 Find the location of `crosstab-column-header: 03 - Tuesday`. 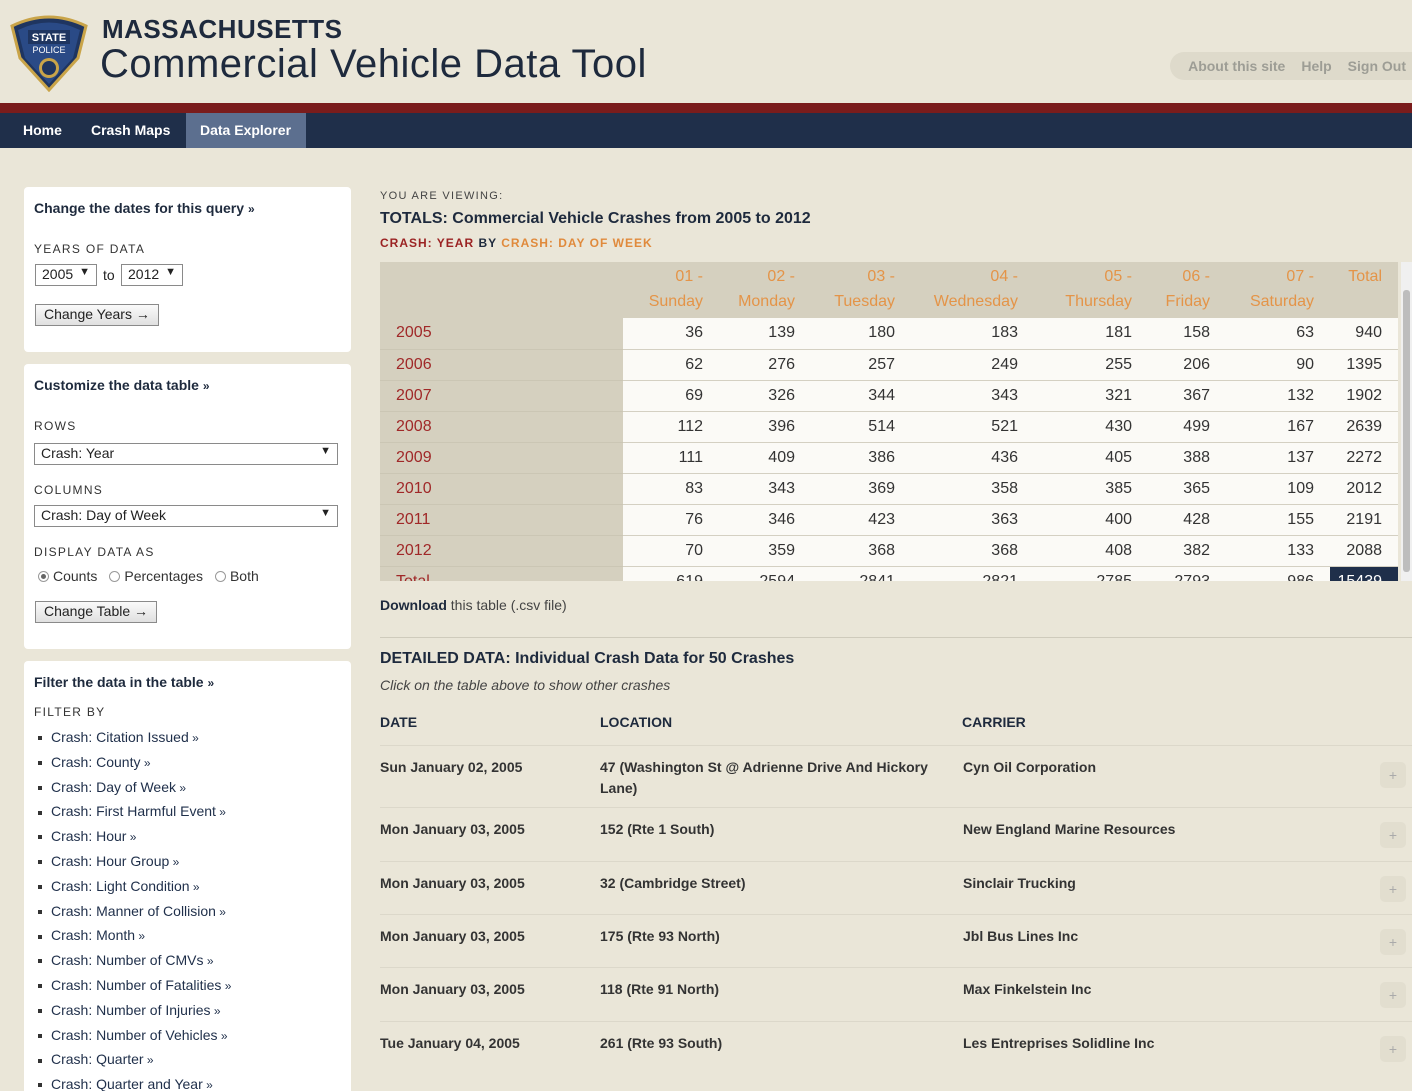

crosstab-column-header: 03 - Tuesday is located at coordinates (861, 290).